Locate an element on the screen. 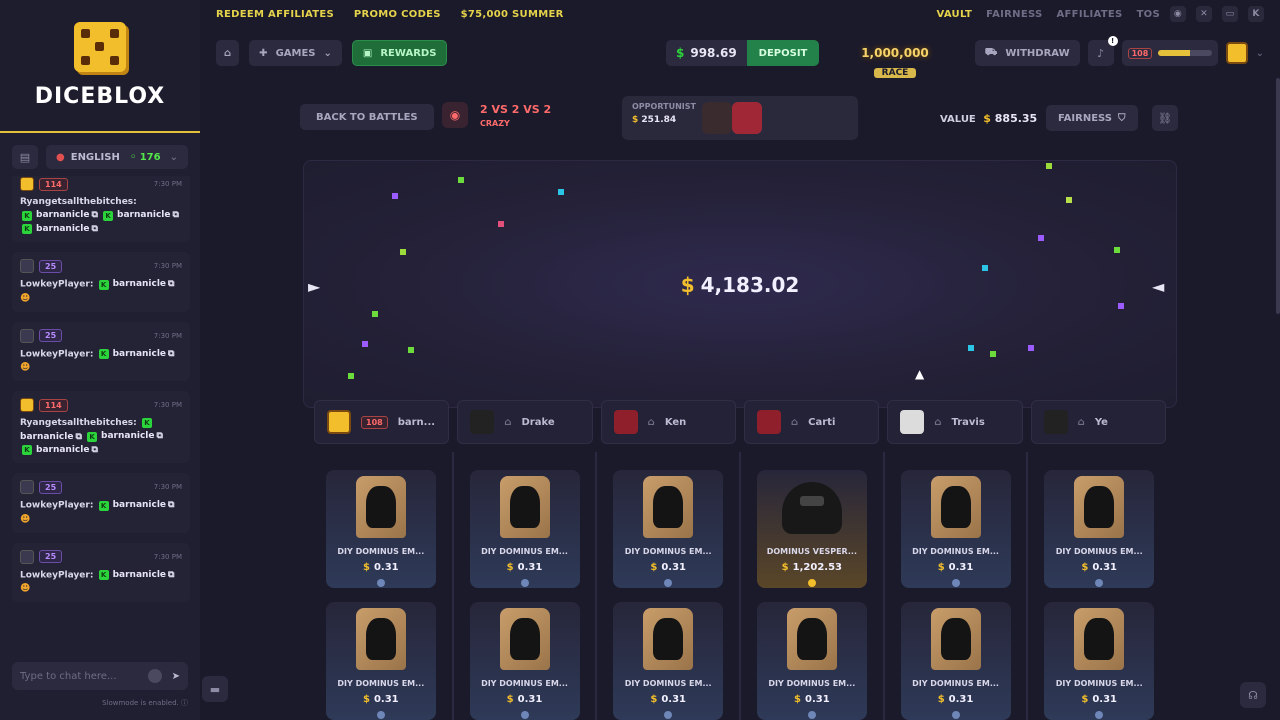 This screenshot has height=720, width=1280. user-avatar is located at coordinates (1236, 53).